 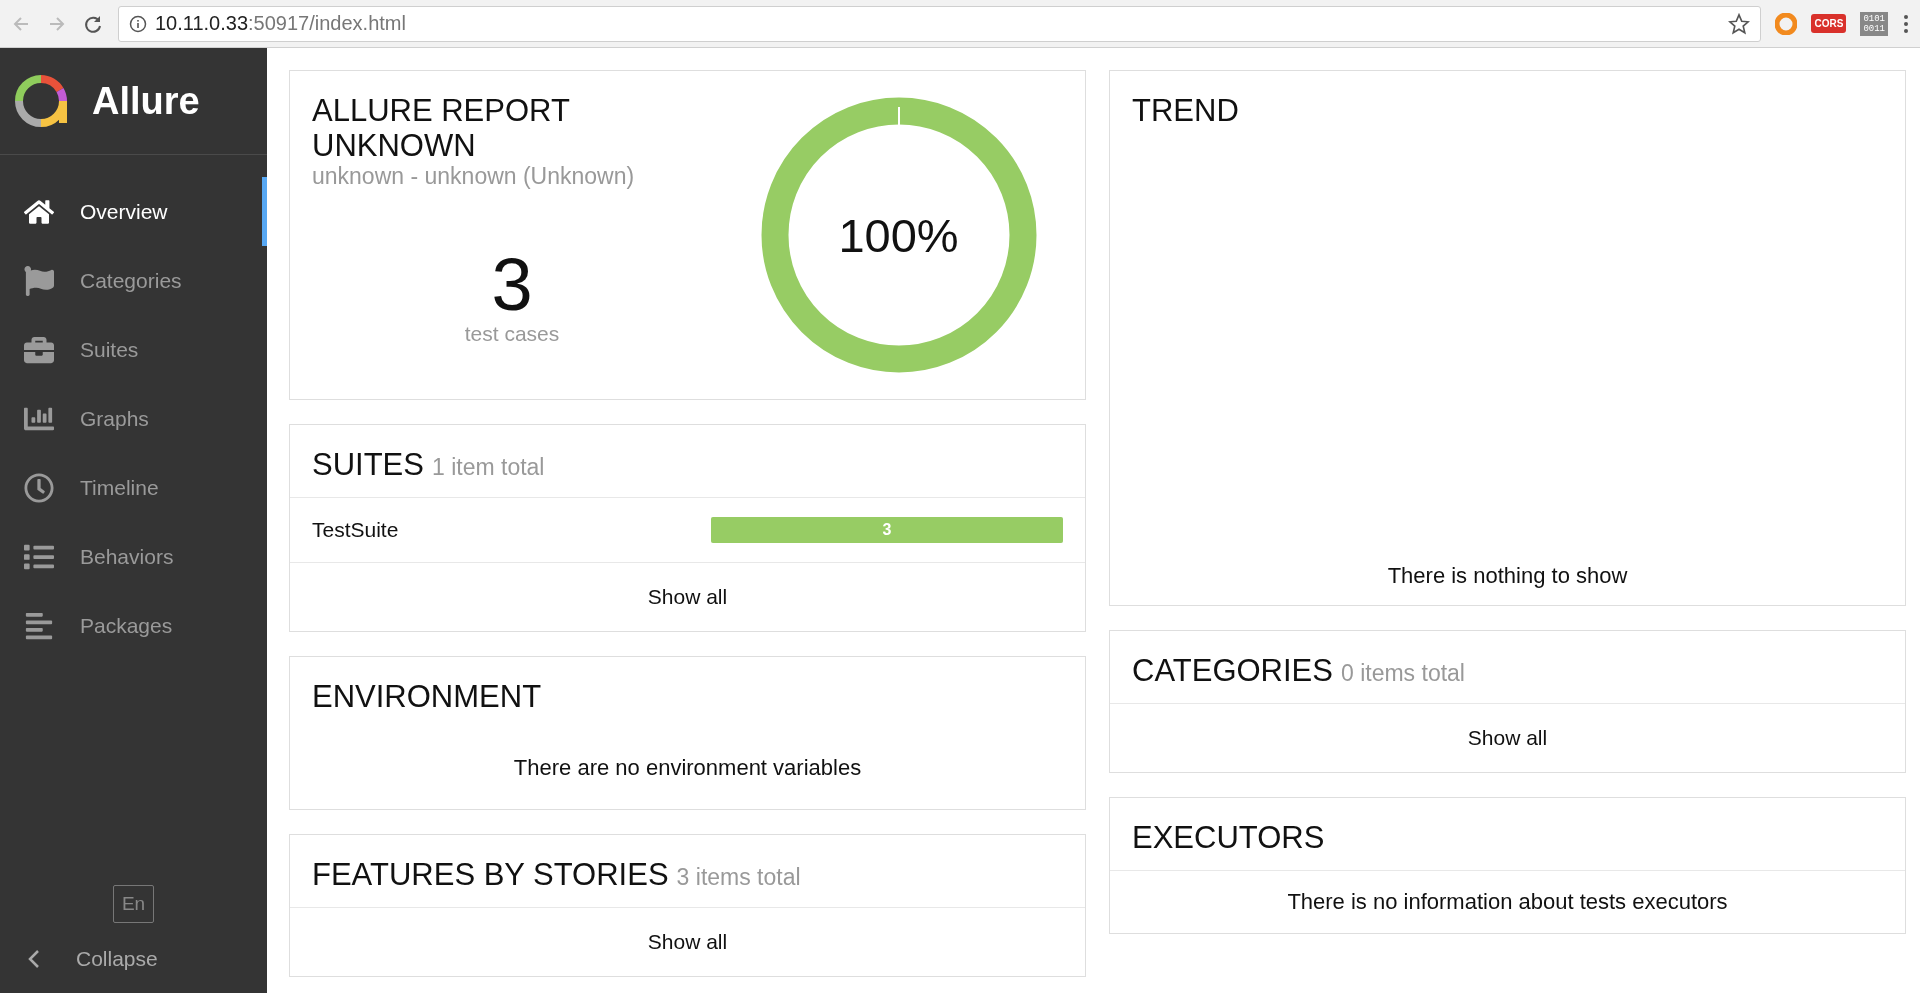 What do you see at coordinates (1874, 23) in the screenshot?
I see `extension-badge: 0101 0011` at bounding box center [1874, 23].